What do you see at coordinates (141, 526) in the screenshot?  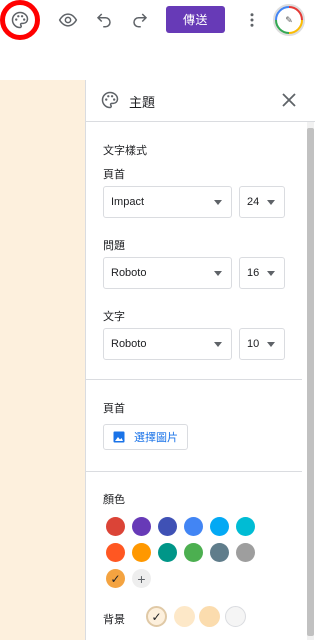 I see `color-swatch-purple` at bounding box center [141, 526].